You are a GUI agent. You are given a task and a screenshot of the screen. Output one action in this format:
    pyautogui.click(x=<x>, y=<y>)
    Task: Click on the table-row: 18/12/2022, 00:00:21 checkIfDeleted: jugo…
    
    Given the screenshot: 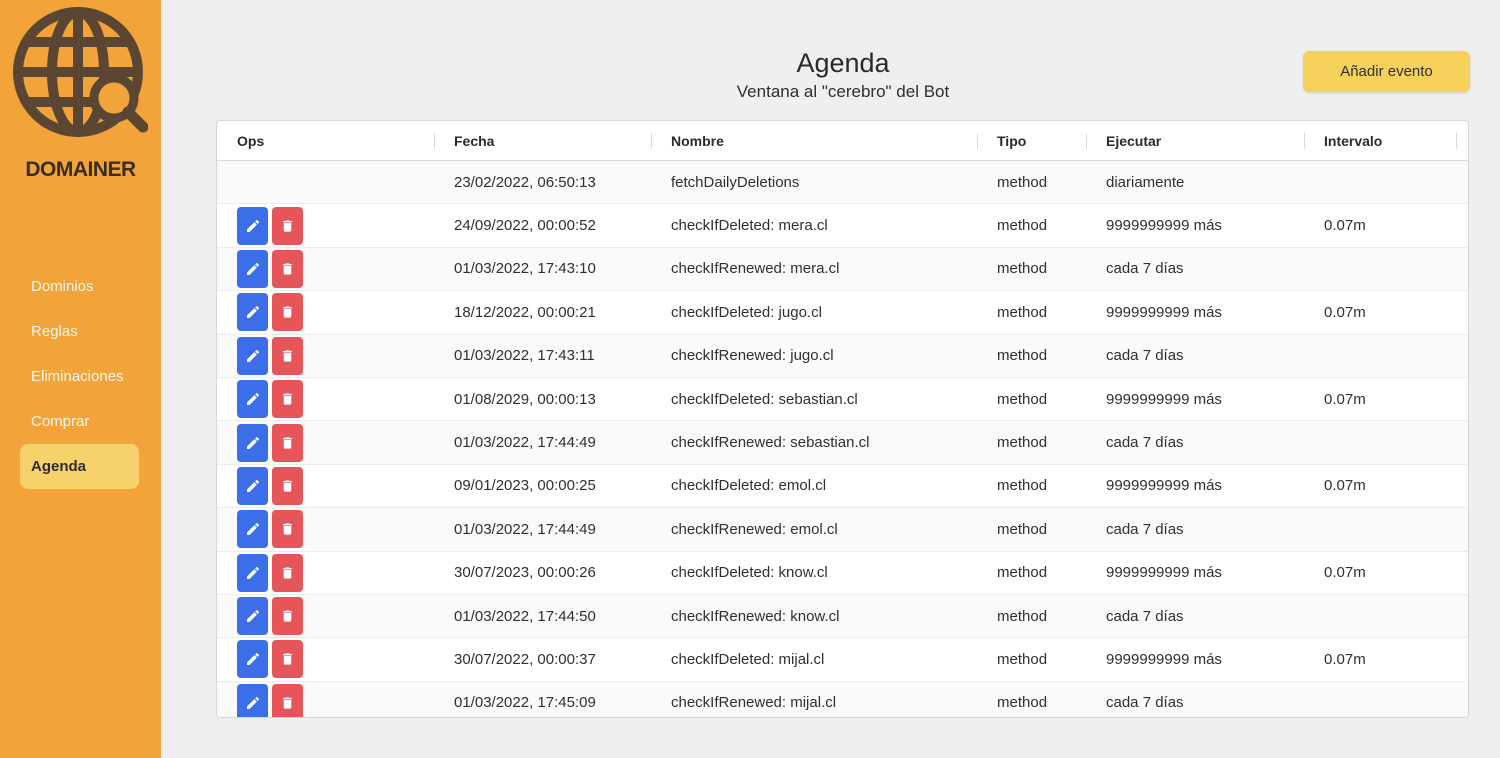 What is the action you would take?
    pyautogui.click(x=842, y=313)
    